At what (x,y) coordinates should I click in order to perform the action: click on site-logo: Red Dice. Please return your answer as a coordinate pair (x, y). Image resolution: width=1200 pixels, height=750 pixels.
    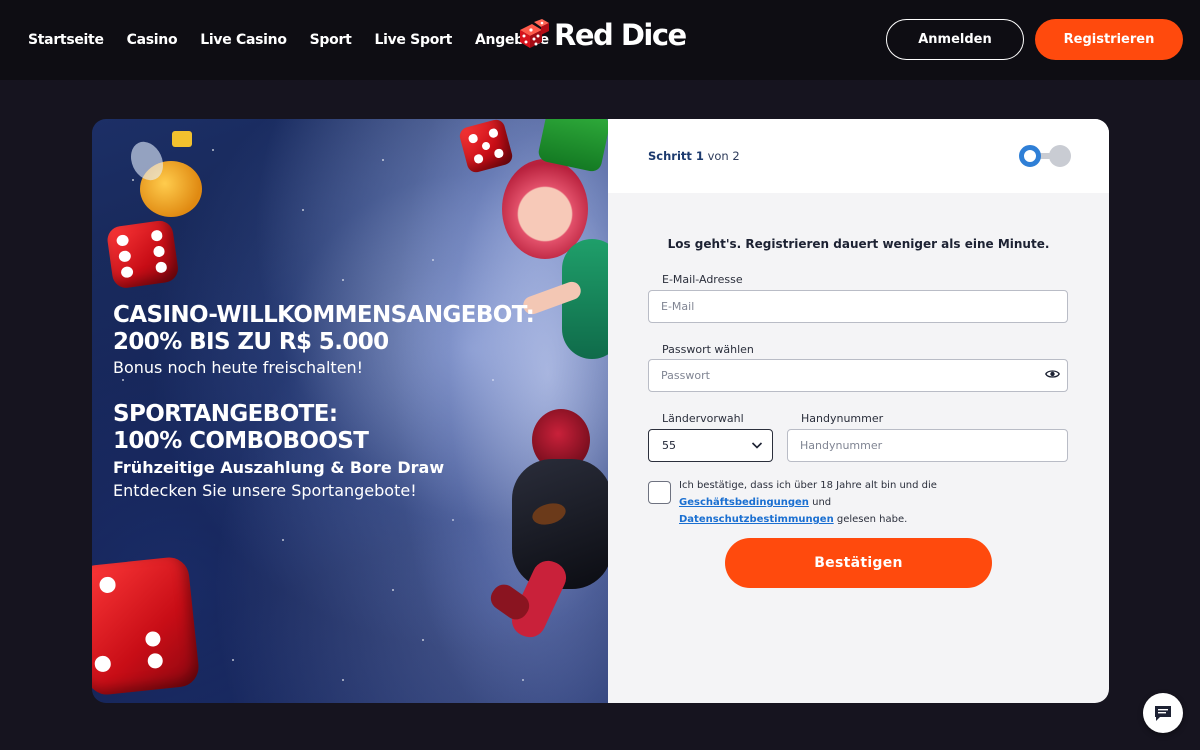
    Looking at the image, I should click on (601, 35).